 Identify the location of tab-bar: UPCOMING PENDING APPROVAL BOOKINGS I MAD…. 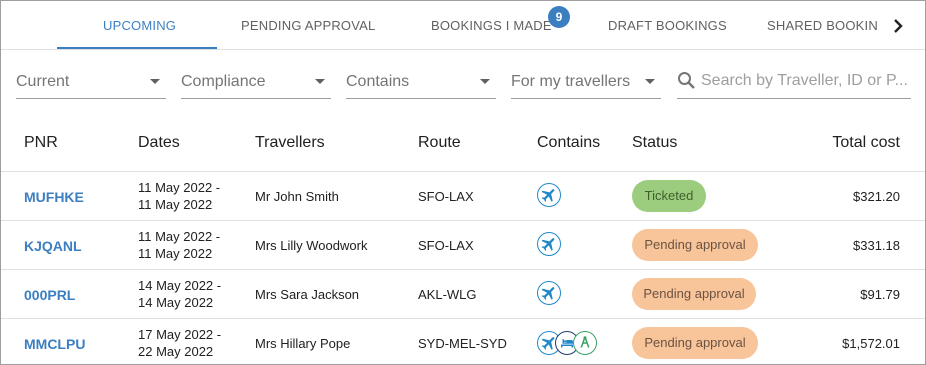
(463, 25).